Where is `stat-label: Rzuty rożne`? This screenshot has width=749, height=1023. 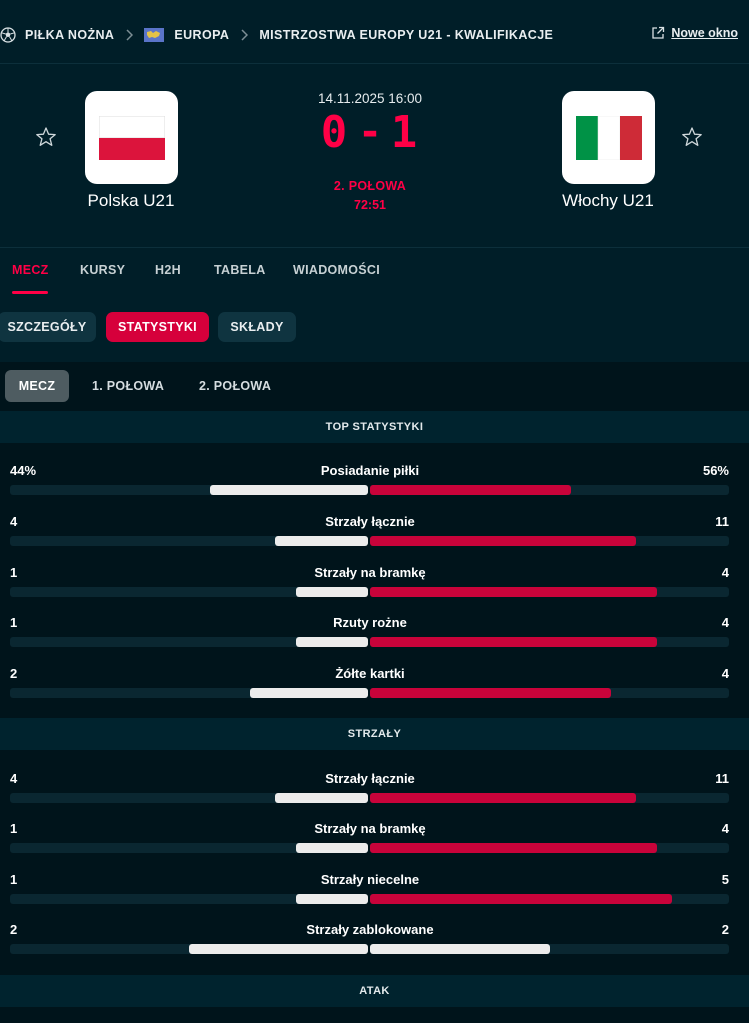
stat-label: Rzuty rożne is located at coordinates (370, 622).